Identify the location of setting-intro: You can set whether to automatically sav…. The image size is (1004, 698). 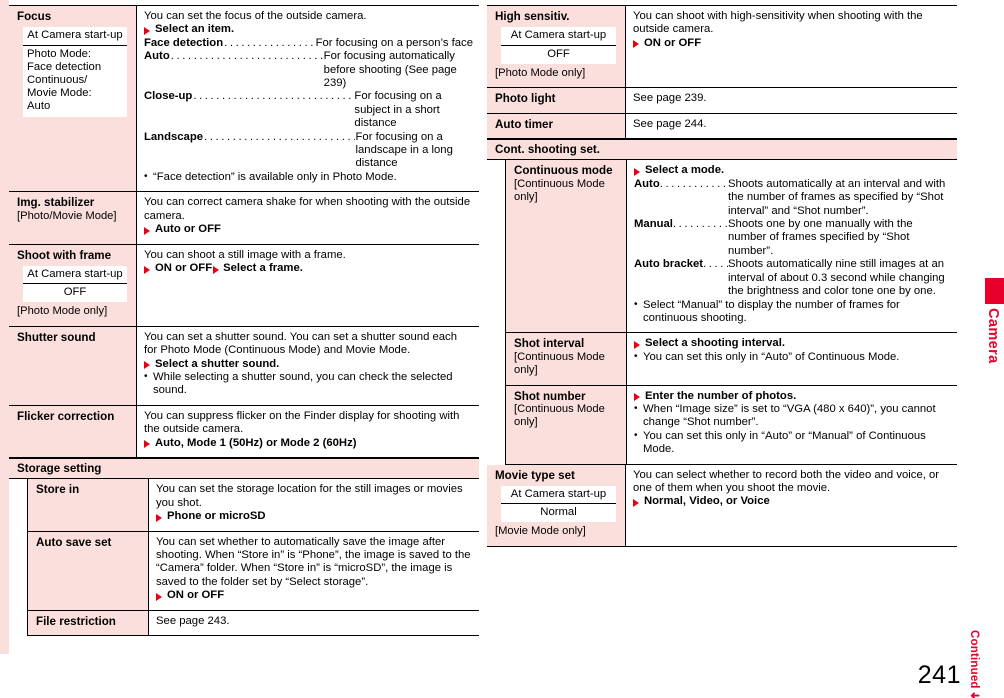
(313, 561).